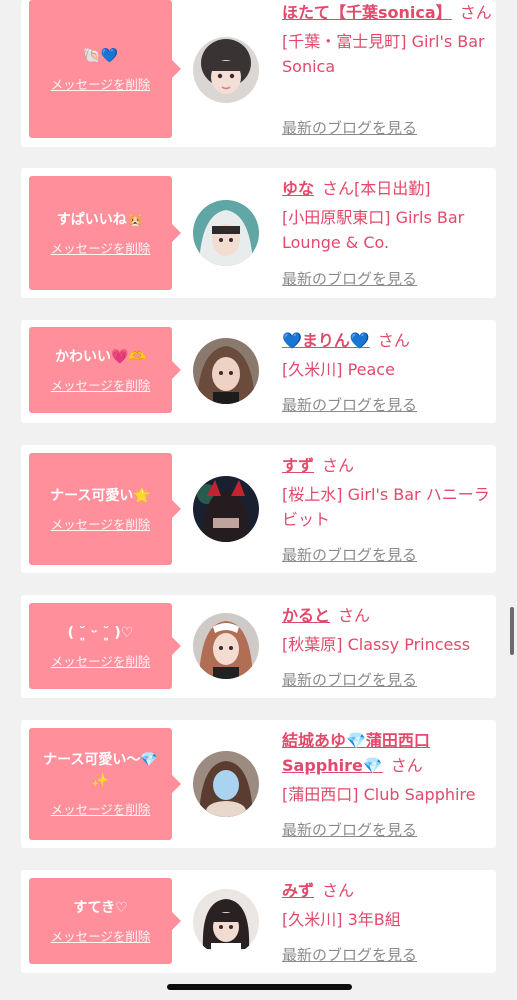  Describe the element at coordinates (100, 770) in the screenshot. I see `message-text: ナース可愛い〜💎✨` at that location.